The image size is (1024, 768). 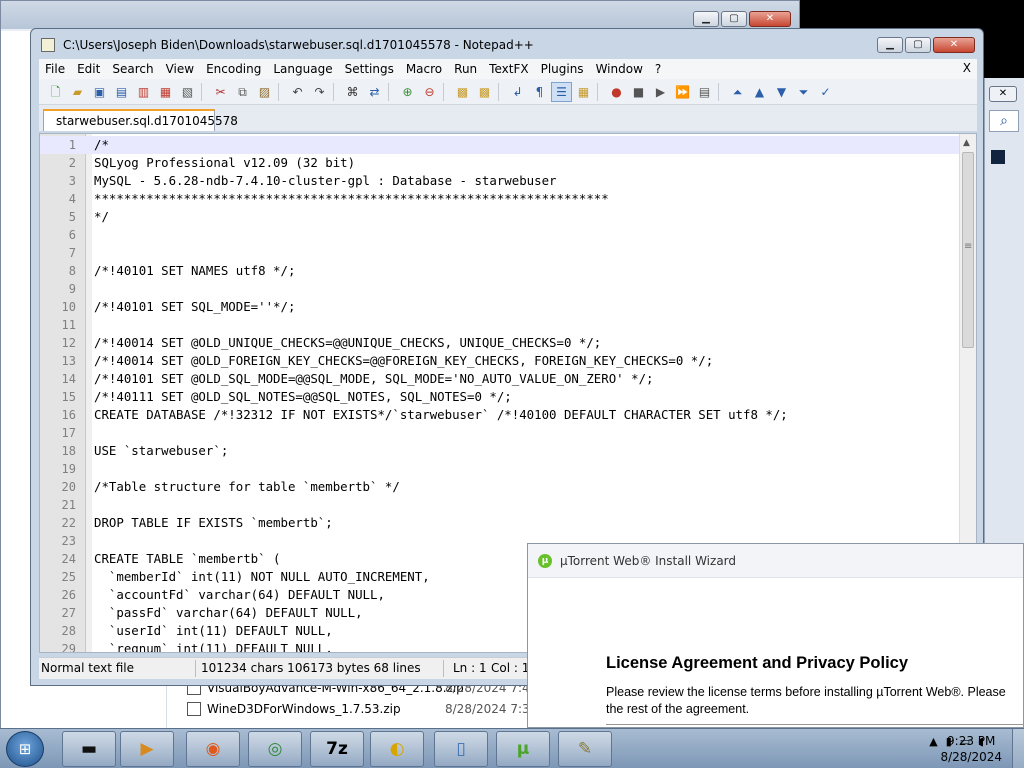 I want to click on play-multiple-icon: ⏩, so click(x=682, y=92).